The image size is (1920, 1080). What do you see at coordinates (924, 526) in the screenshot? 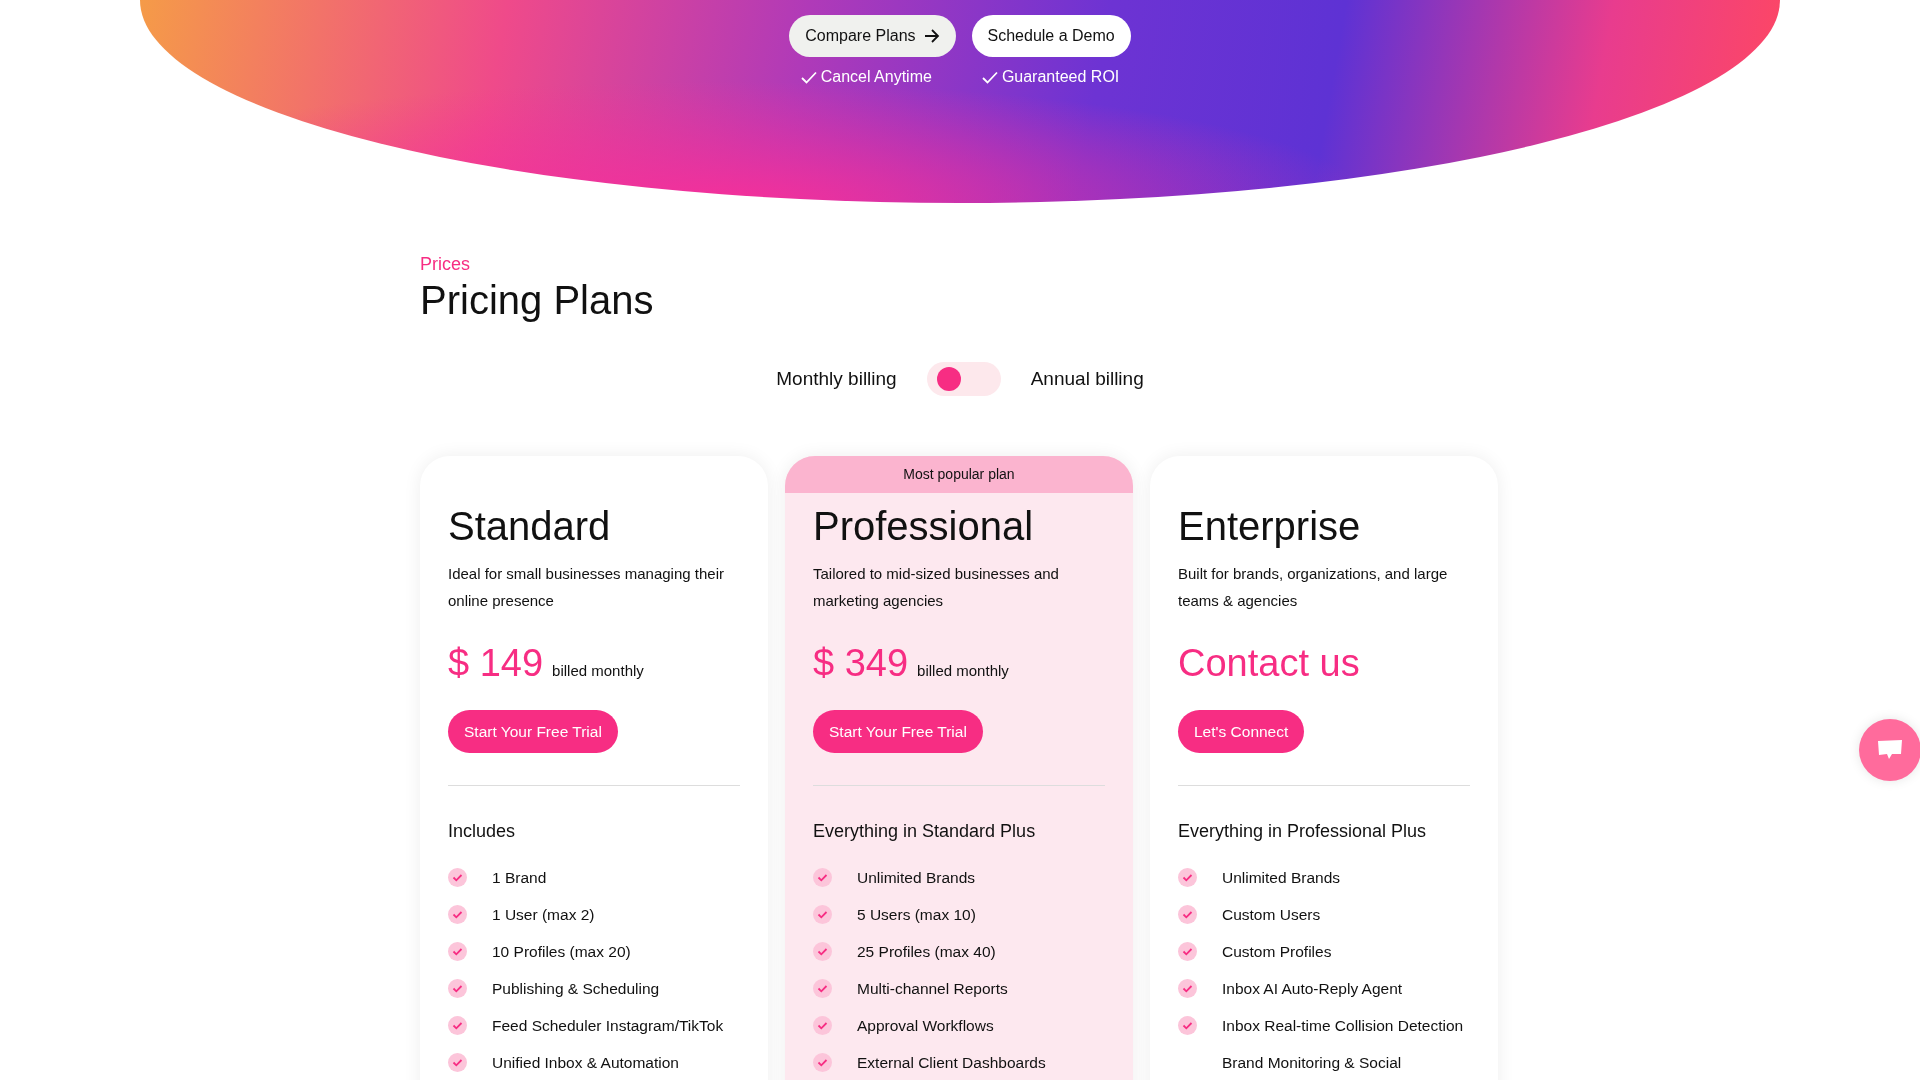
I see `plan-name: Professional` at bounding box center [924, 526].